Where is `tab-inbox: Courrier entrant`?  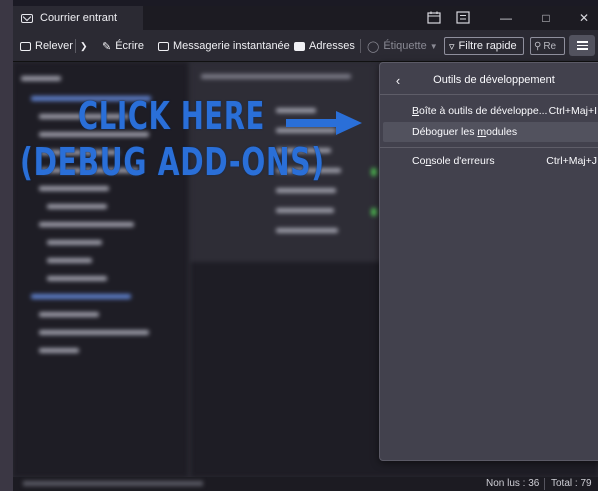 tab-inbox: Courrier entrant is located at coordinates (78, 18).